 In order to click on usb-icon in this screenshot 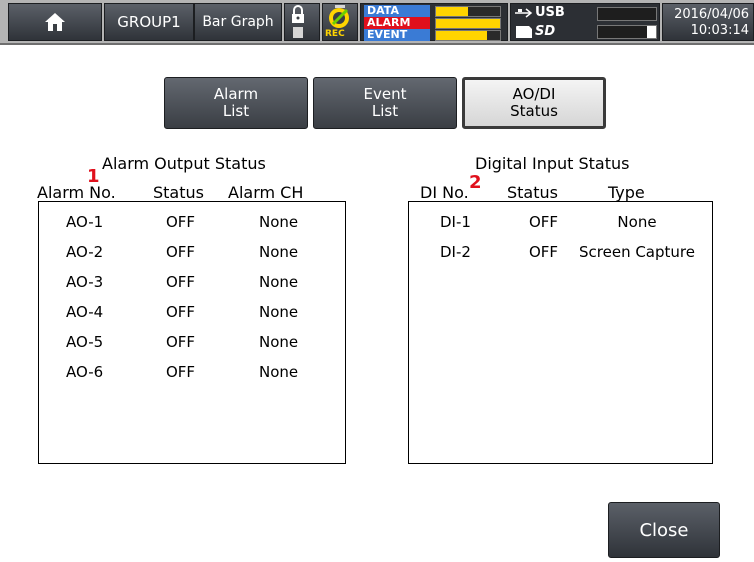, I will do `click(524, 13)`.